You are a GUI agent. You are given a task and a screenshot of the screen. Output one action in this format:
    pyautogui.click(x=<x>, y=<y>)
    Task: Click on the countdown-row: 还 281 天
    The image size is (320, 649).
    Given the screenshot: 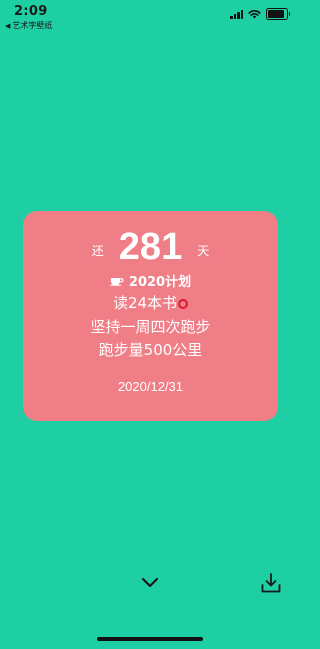 What is the action you would take?
    pyautogui.click(x=150, y=247)
    